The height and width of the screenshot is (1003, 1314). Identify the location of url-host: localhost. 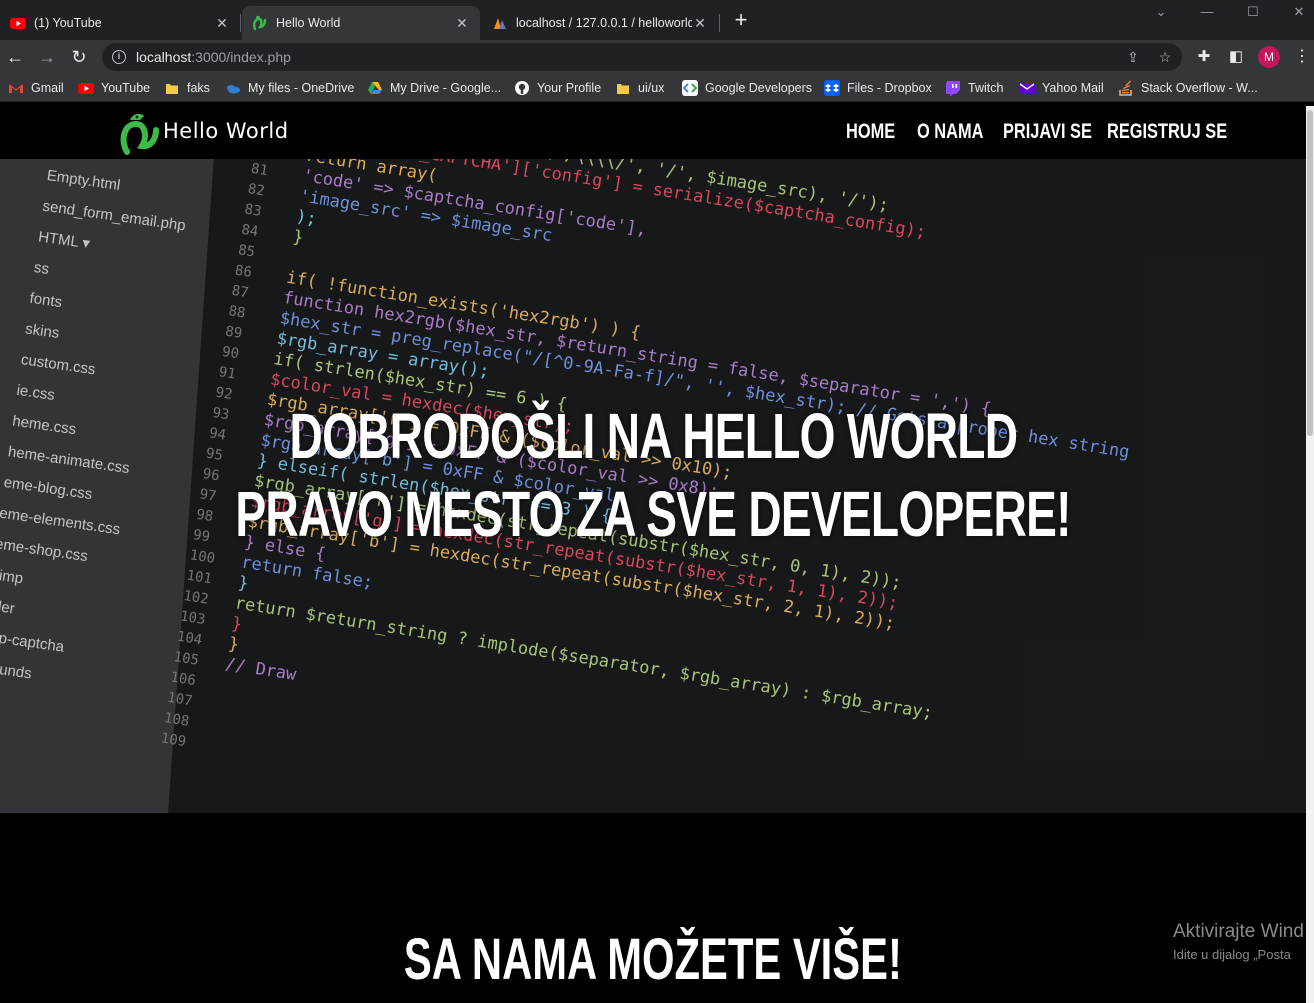
(164, 57).